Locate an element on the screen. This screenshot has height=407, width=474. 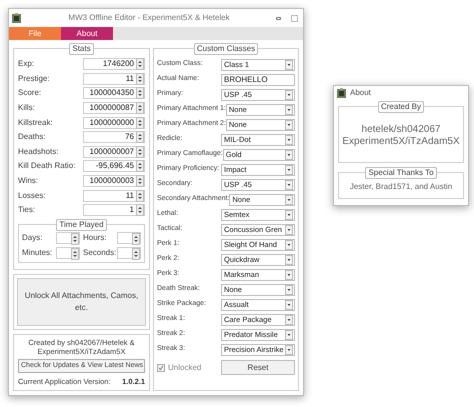
number-field: 1 is located at coordinates (114, 210).